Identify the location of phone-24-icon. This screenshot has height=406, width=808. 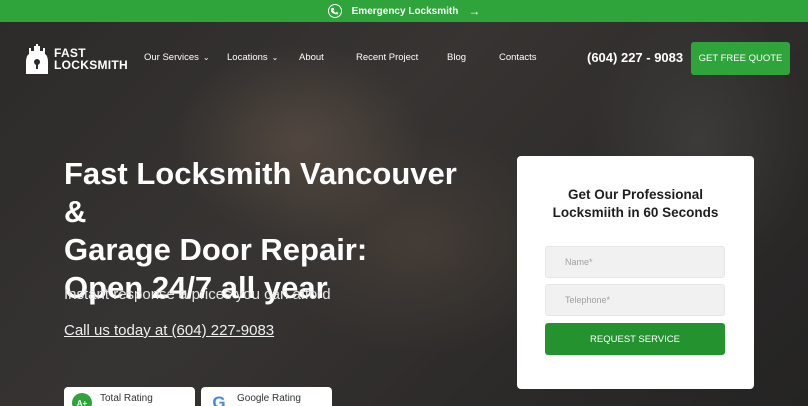
(334, 11).